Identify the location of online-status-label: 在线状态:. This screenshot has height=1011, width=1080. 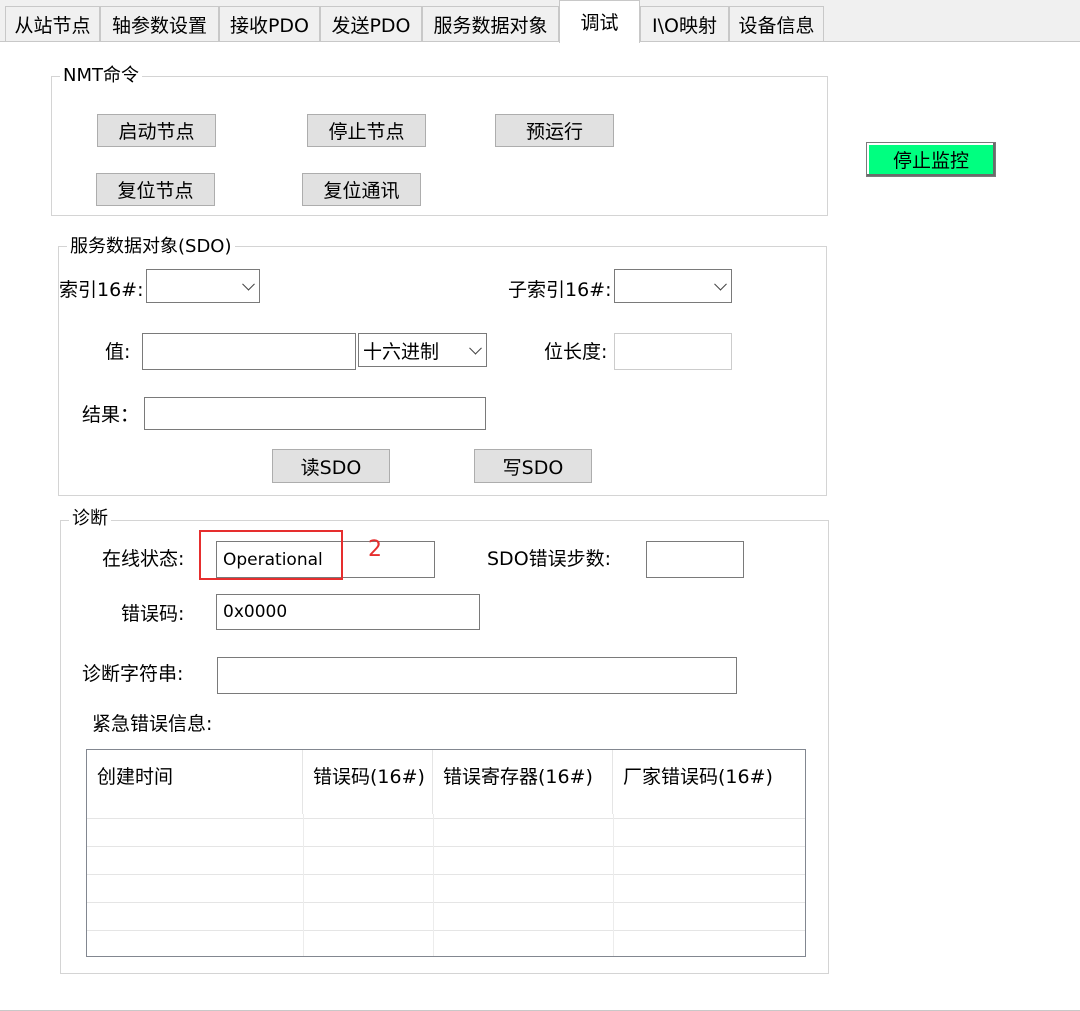
(143, 559).